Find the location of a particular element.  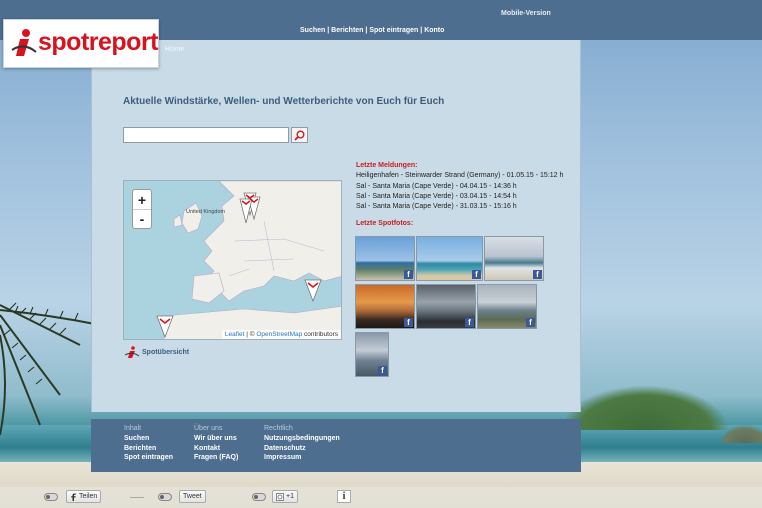

logo-i-mark-icon is located at coordinates (24, 42).